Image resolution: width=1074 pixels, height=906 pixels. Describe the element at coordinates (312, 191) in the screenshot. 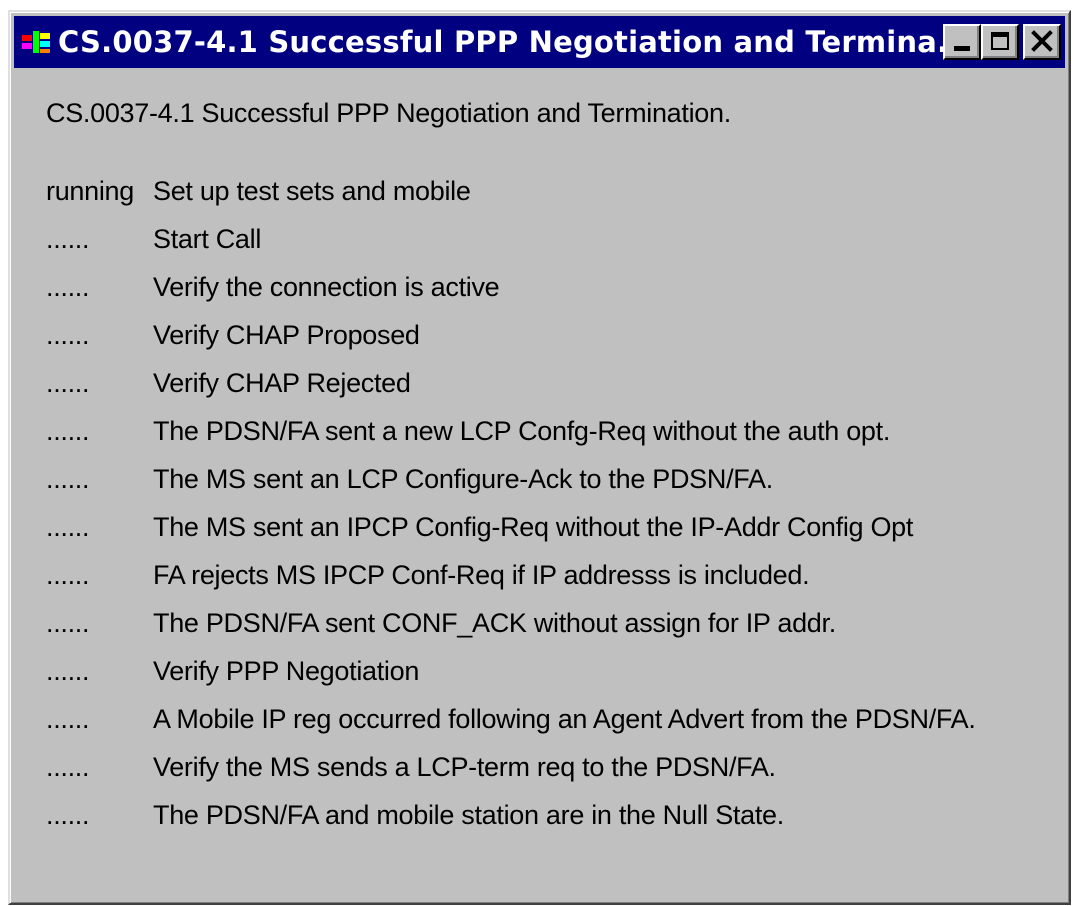

I see `step-label: Set up test sets and mobile` at that location.